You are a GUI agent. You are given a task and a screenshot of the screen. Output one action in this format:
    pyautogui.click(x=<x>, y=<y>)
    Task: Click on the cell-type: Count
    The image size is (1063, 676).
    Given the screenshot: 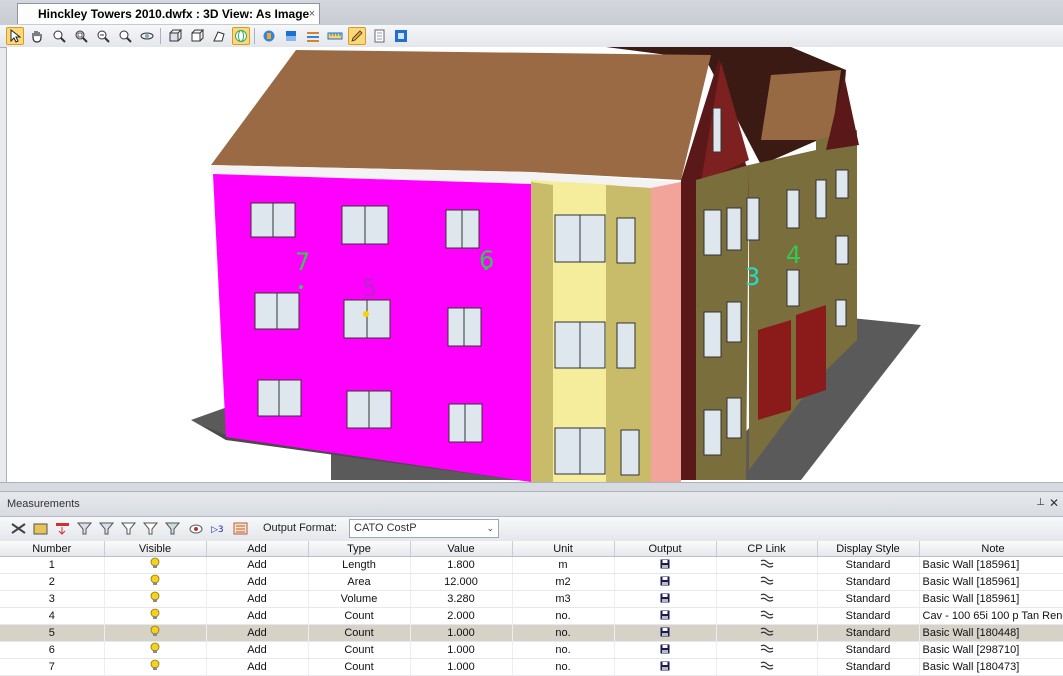 What is the action you would take?
    pyautogui.click(x=359, y=633)
    